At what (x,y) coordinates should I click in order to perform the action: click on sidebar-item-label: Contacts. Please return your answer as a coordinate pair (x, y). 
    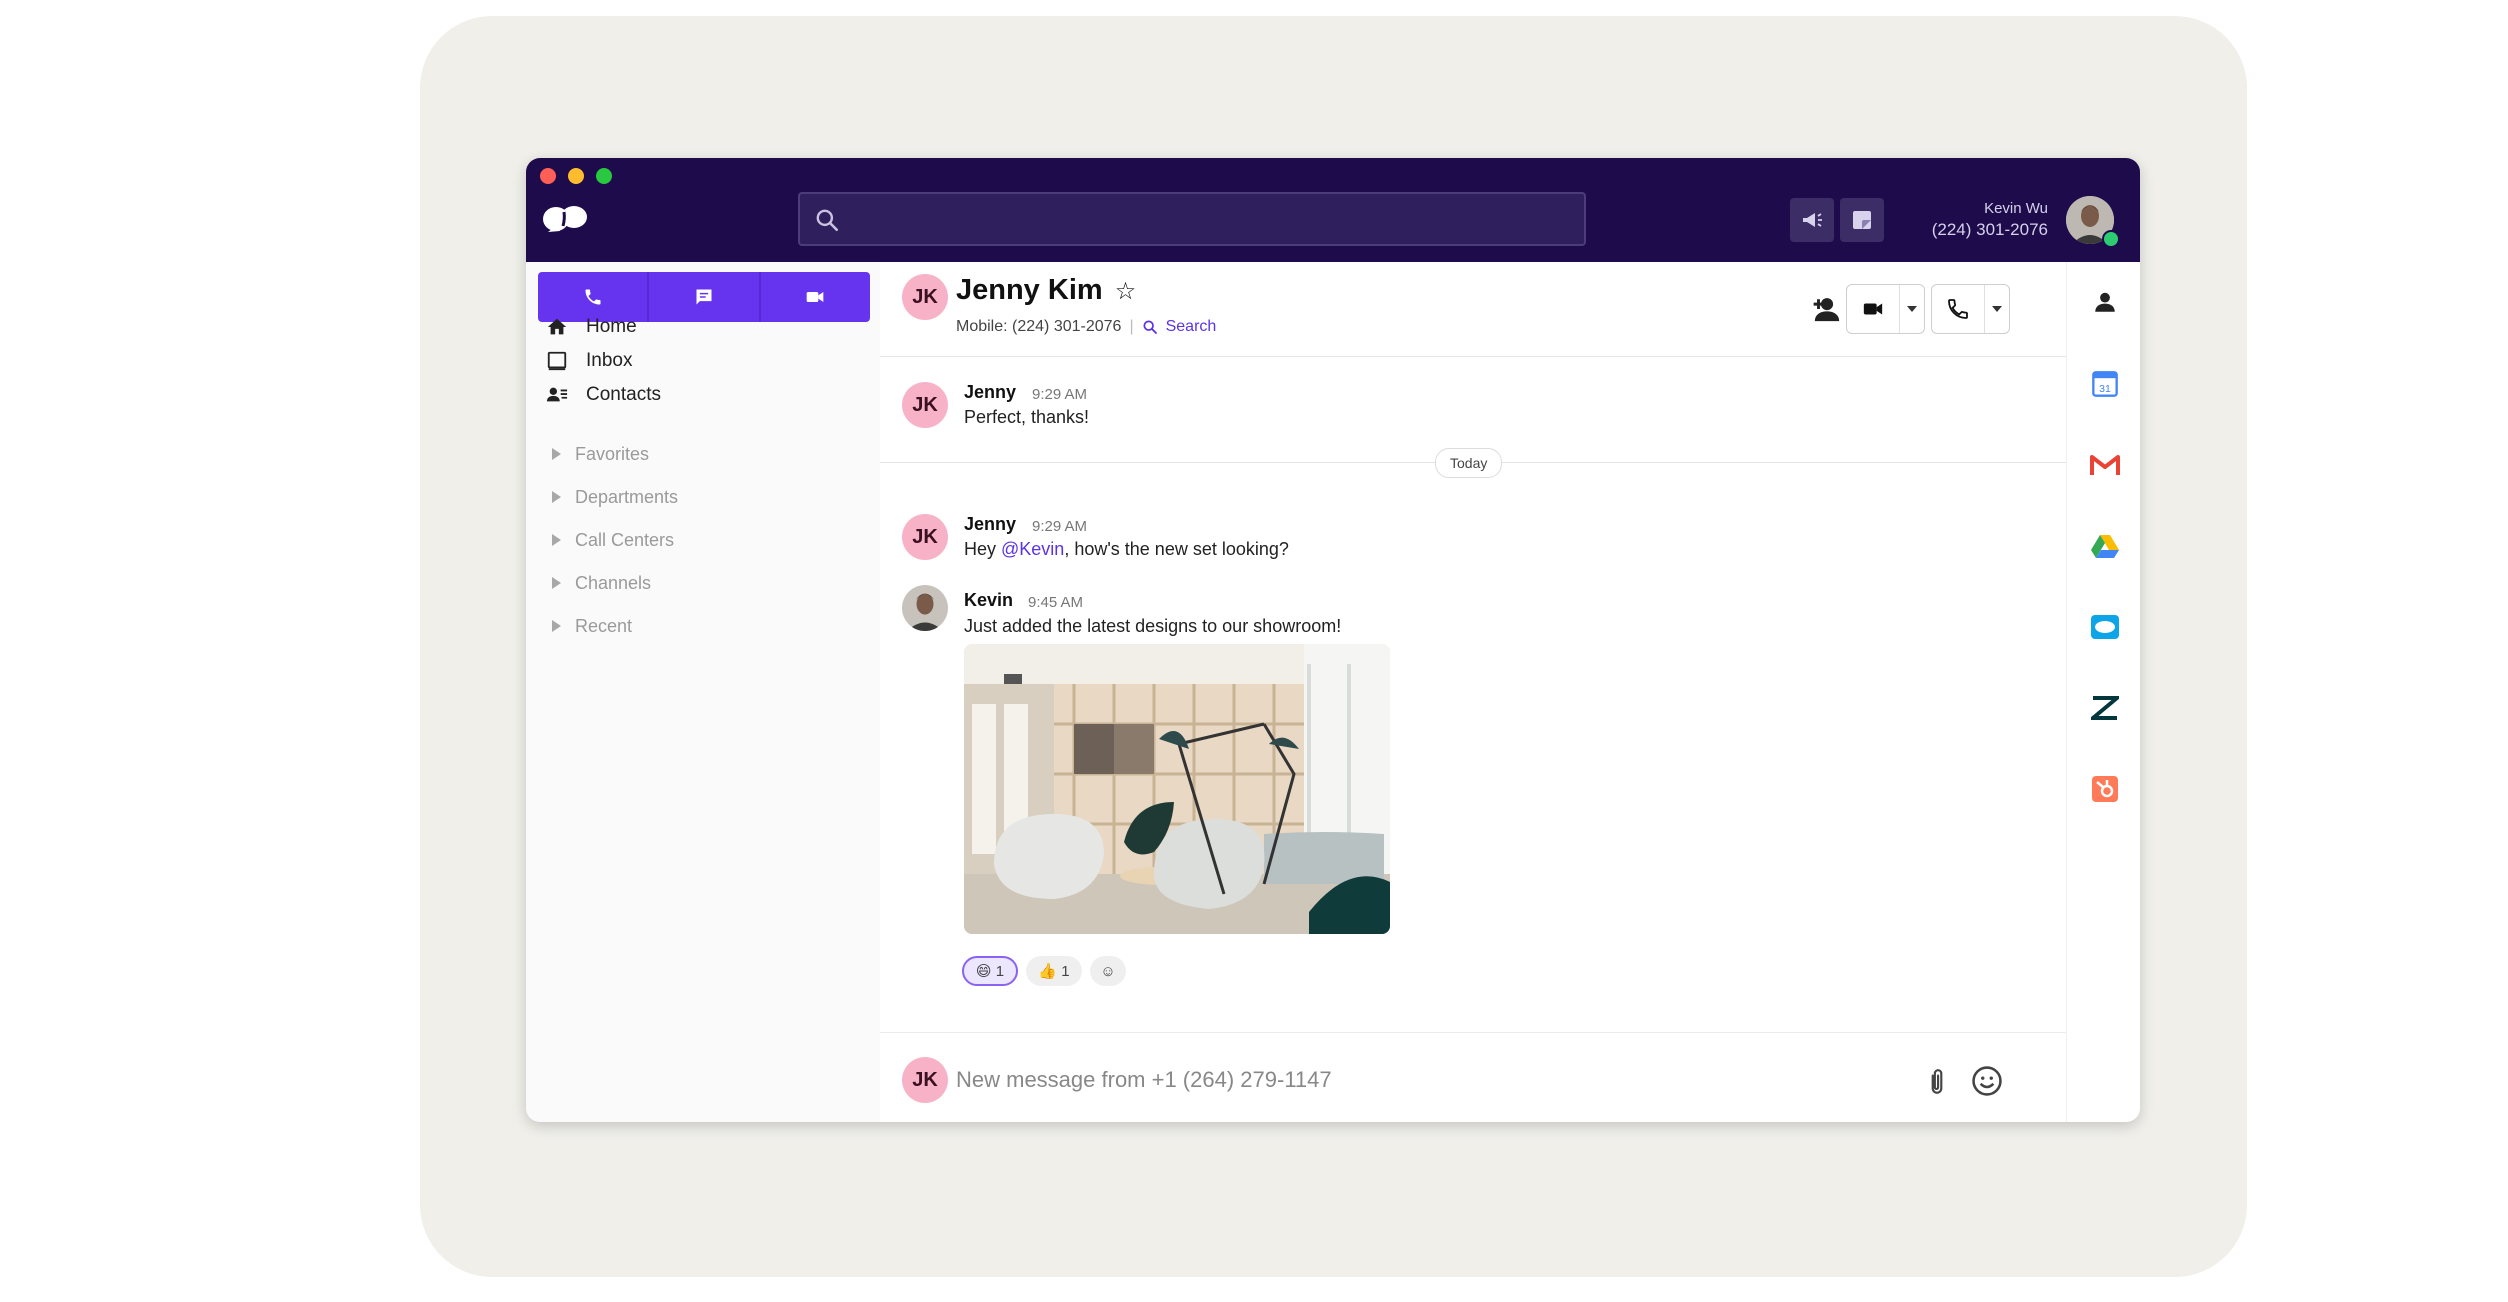
    Looking at the image, I should click on (623, 394).